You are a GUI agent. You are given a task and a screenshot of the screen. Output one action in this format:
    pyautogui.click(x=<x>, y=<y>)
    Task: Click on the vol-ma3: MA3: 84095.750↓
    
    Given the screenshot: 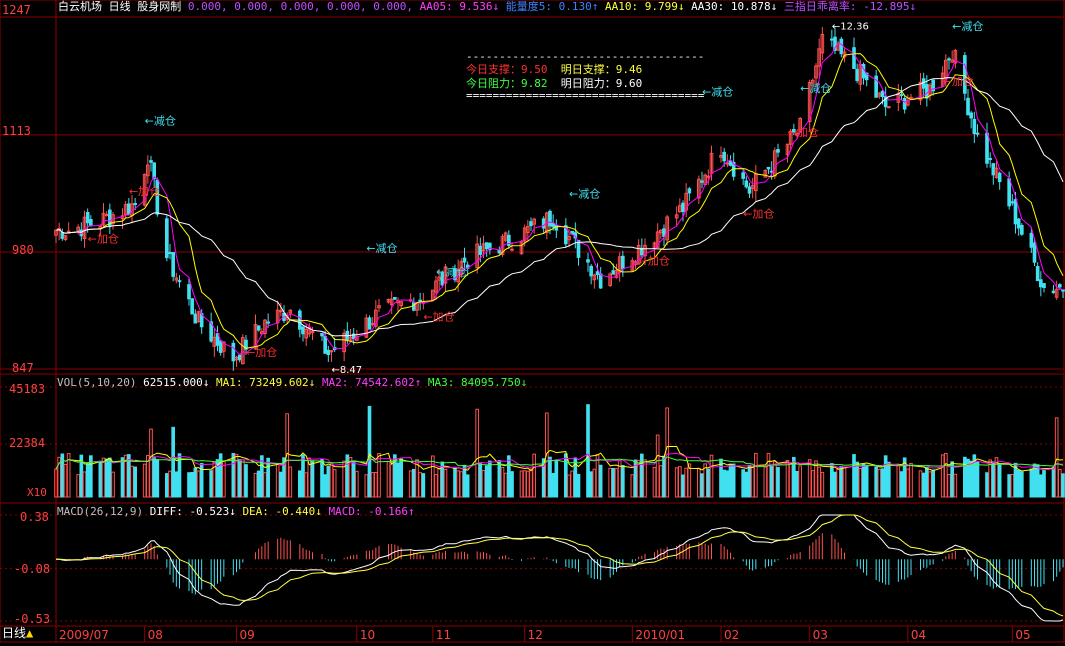 What is the action you would take?
    pyautogui.click(x=477, y=382)
    